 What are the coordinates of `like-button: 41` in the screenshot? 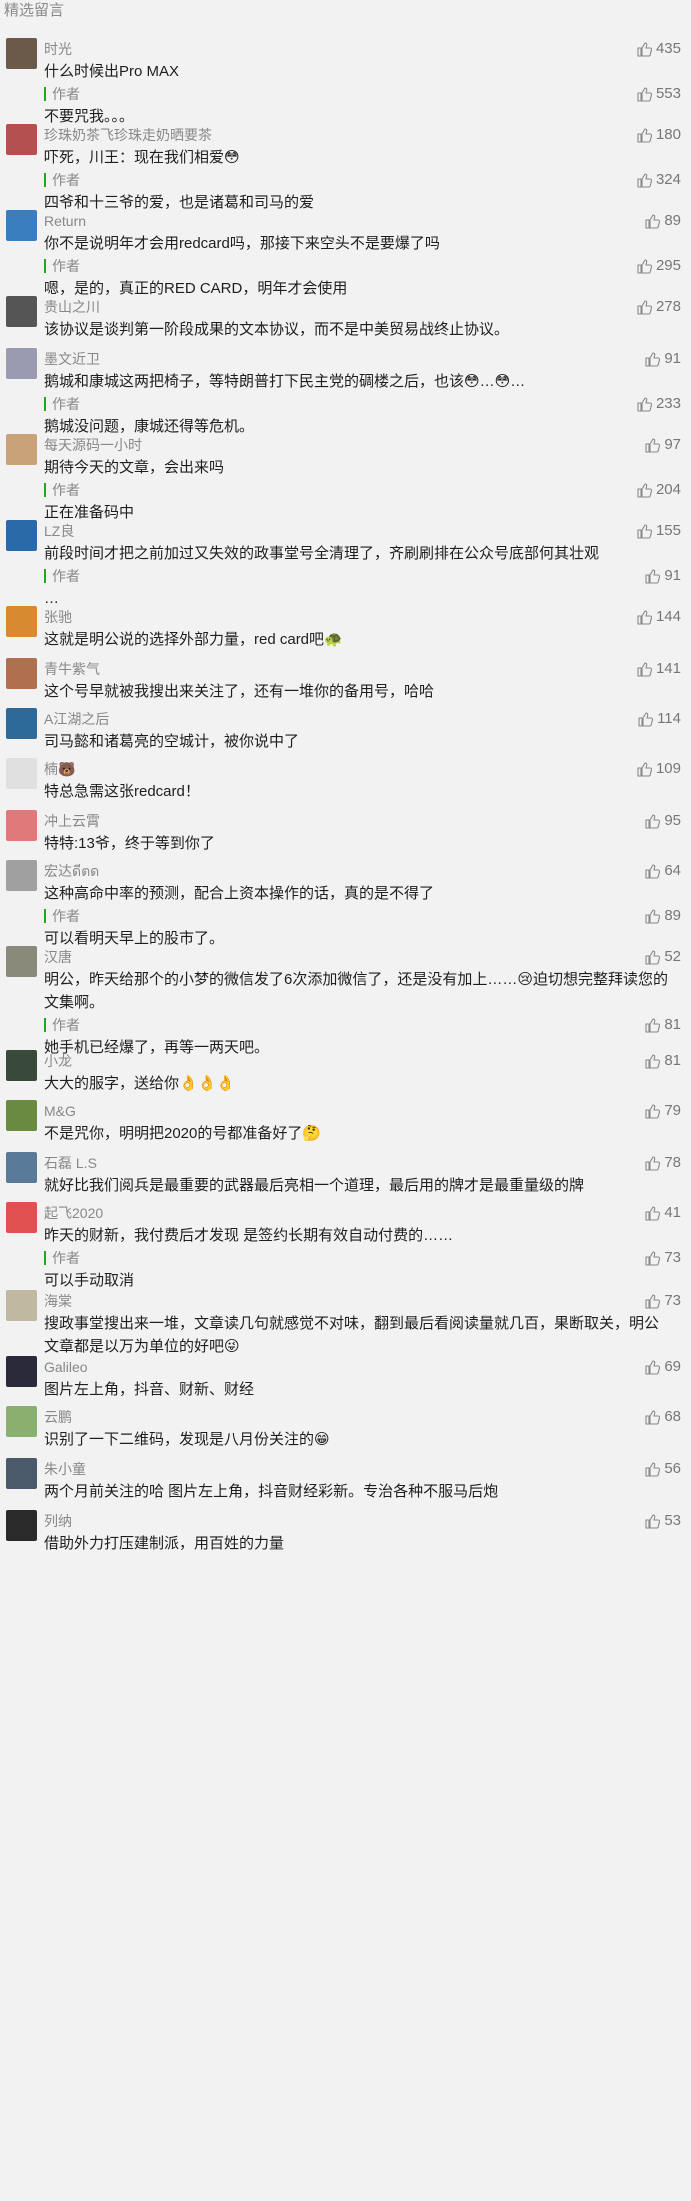 It's located at (662, 1213).